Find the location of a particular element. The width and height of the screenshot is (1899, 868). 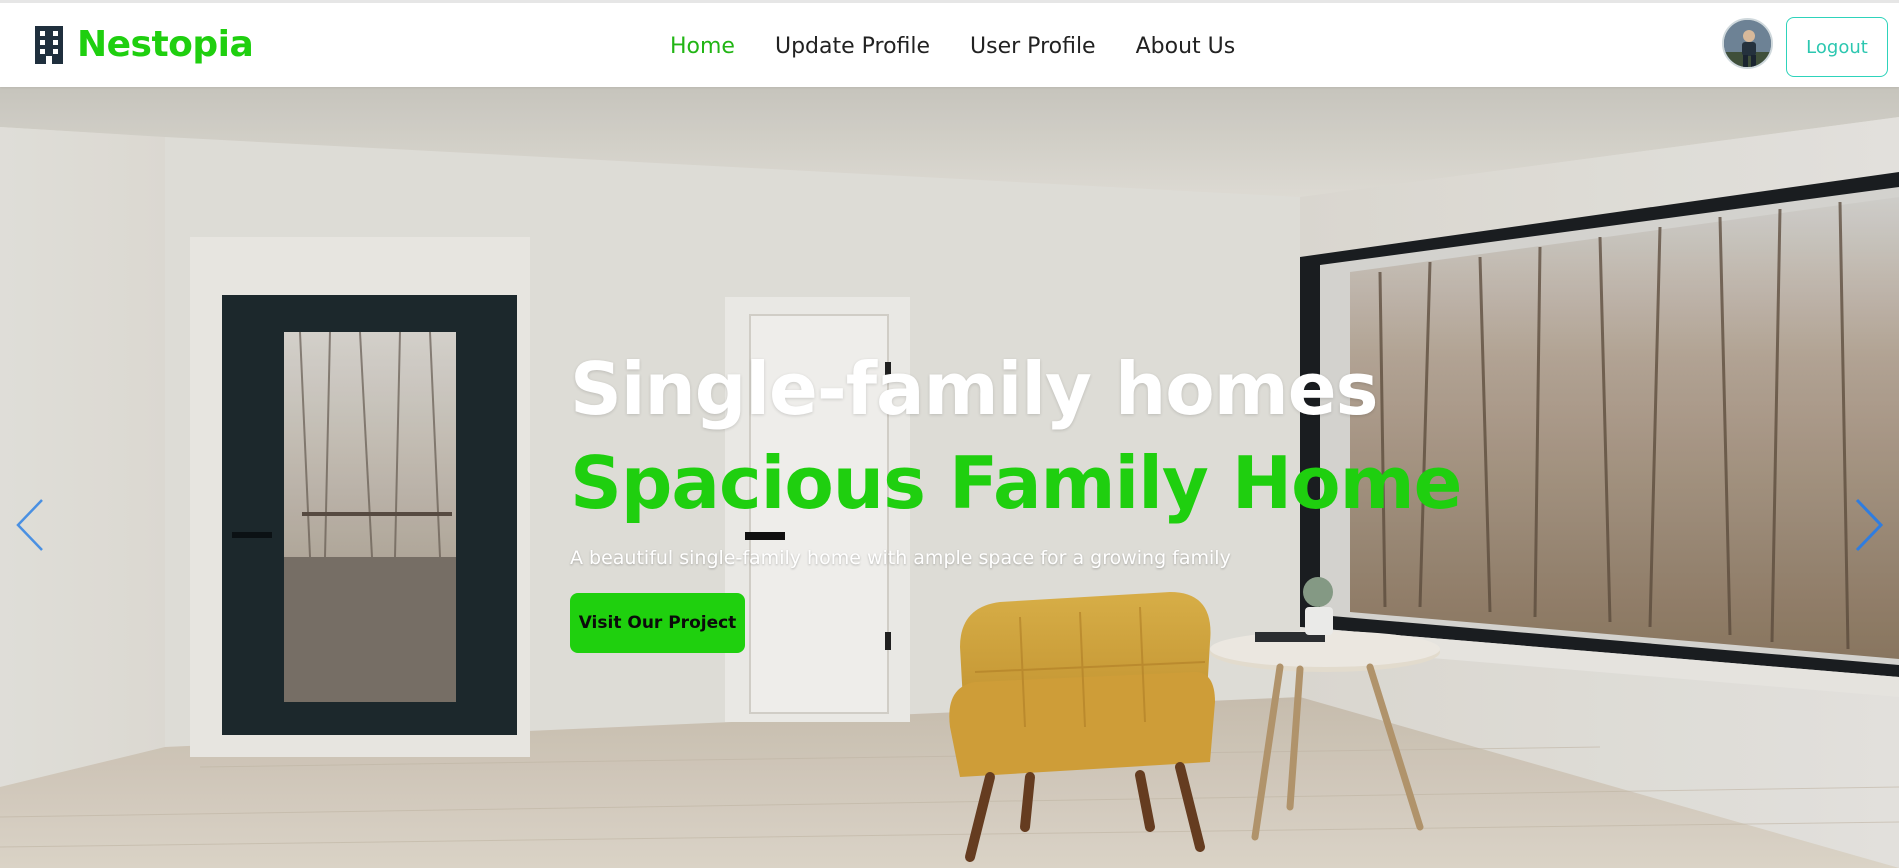

nav-link-update-profile: Update Profile is located at coordinates (852, 47).